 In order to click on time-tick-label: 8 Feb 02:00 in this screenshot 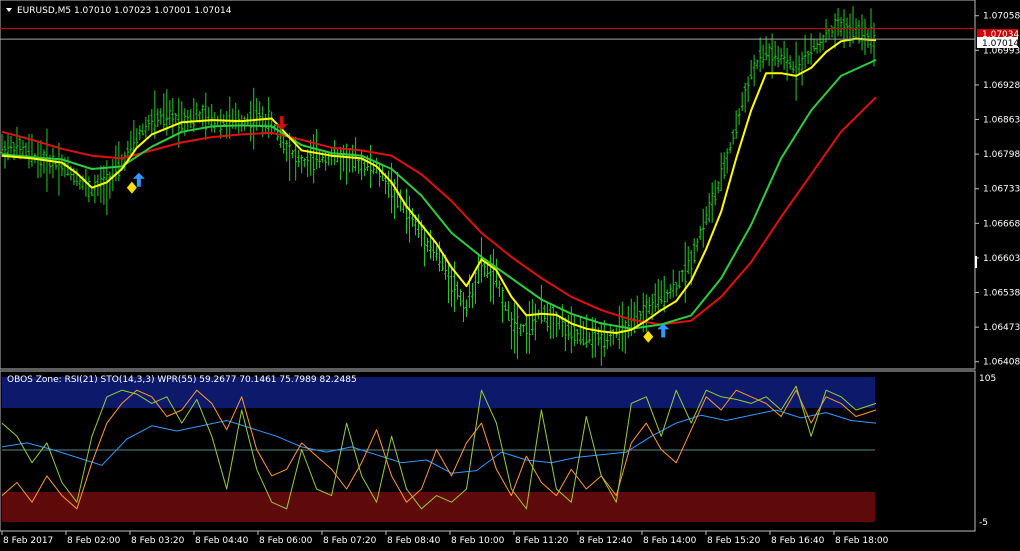, I will do `click(94, 541)`.